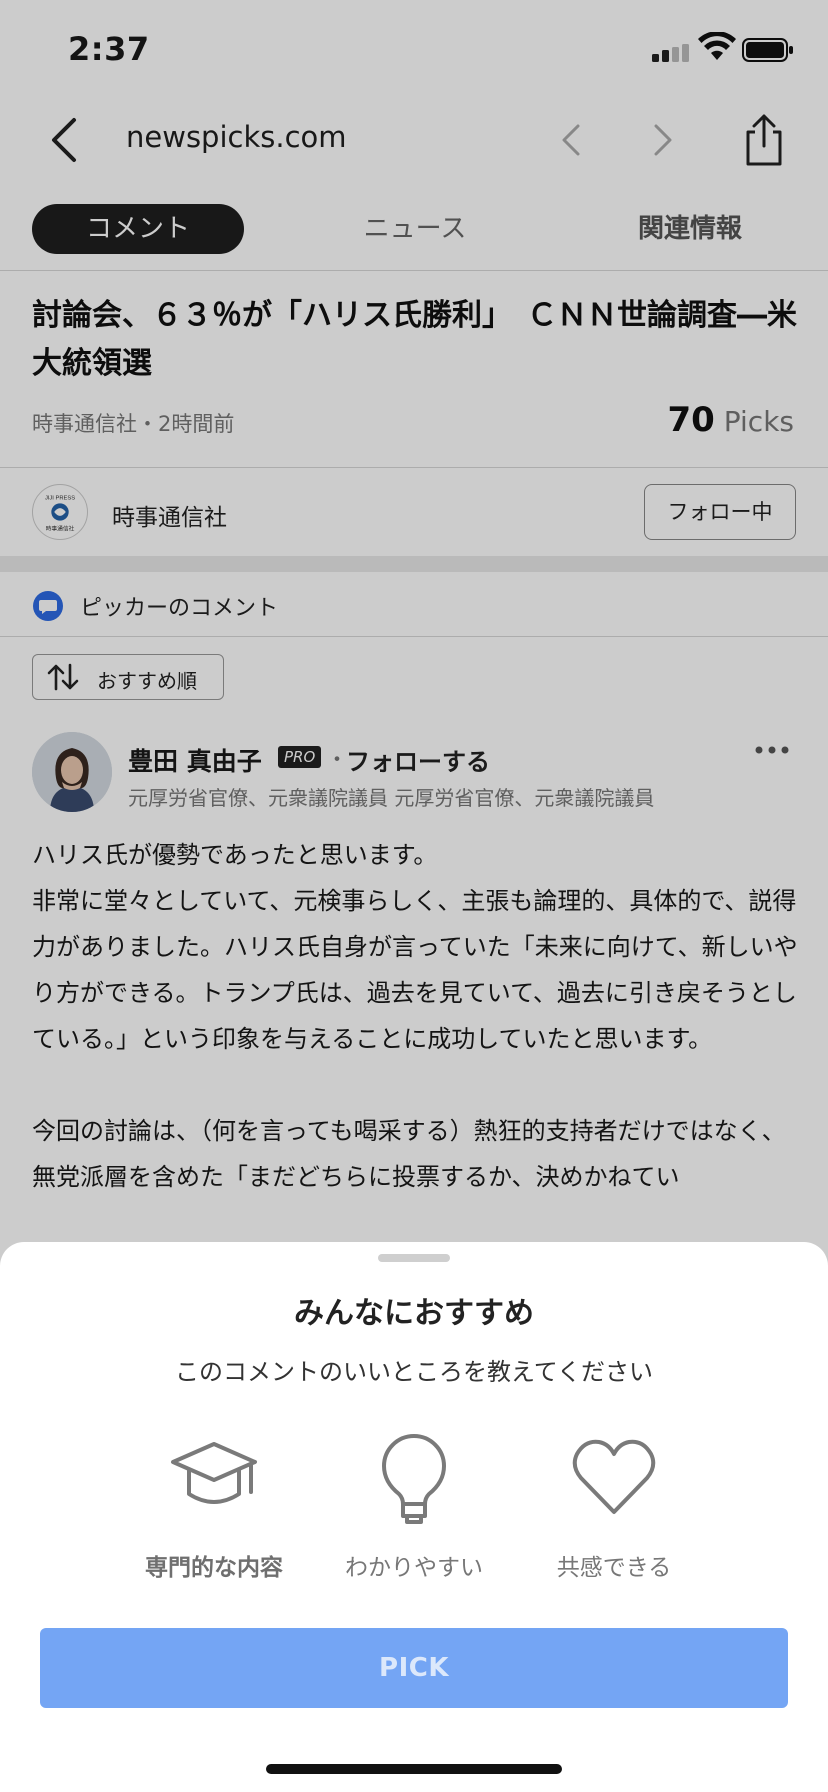  I want to click on graduation-cap-icon, so click(214, 1473).